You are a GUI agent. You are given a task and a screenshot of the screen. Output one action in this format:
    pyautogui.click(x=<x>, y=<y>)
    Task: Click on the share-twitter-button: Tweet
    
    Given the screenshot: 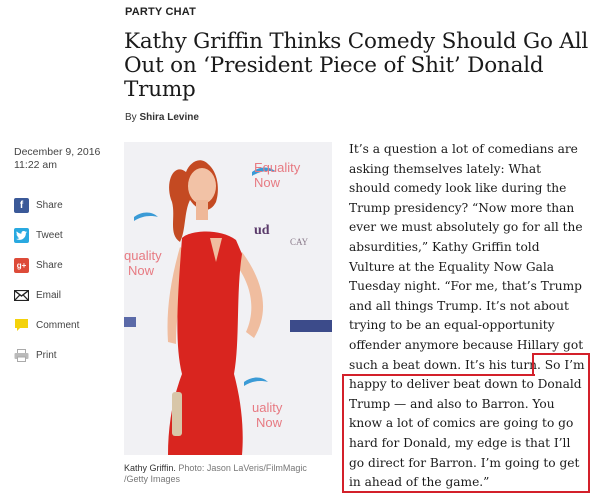 What is the action you would take?
    pyautogui.click(x=46, y=235)
    